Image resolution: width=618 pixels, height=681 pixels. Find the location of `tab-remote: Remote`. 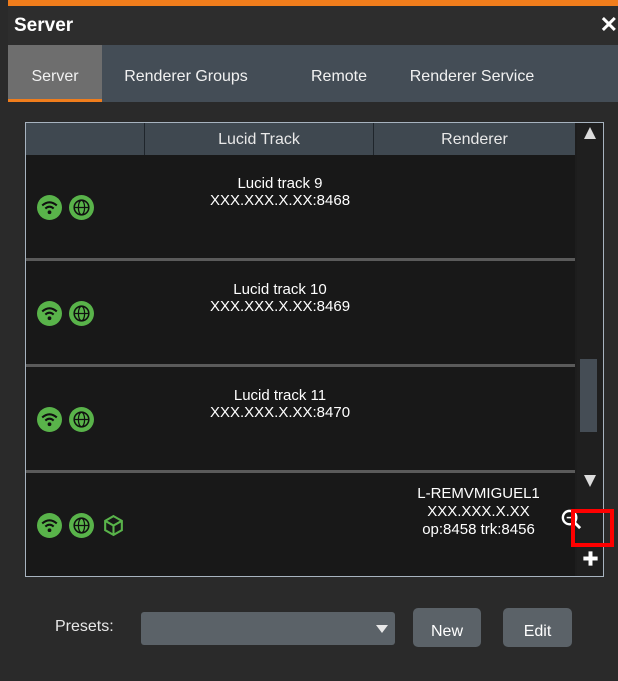

tab-remote: Remote is located at coordinates (339, 73).